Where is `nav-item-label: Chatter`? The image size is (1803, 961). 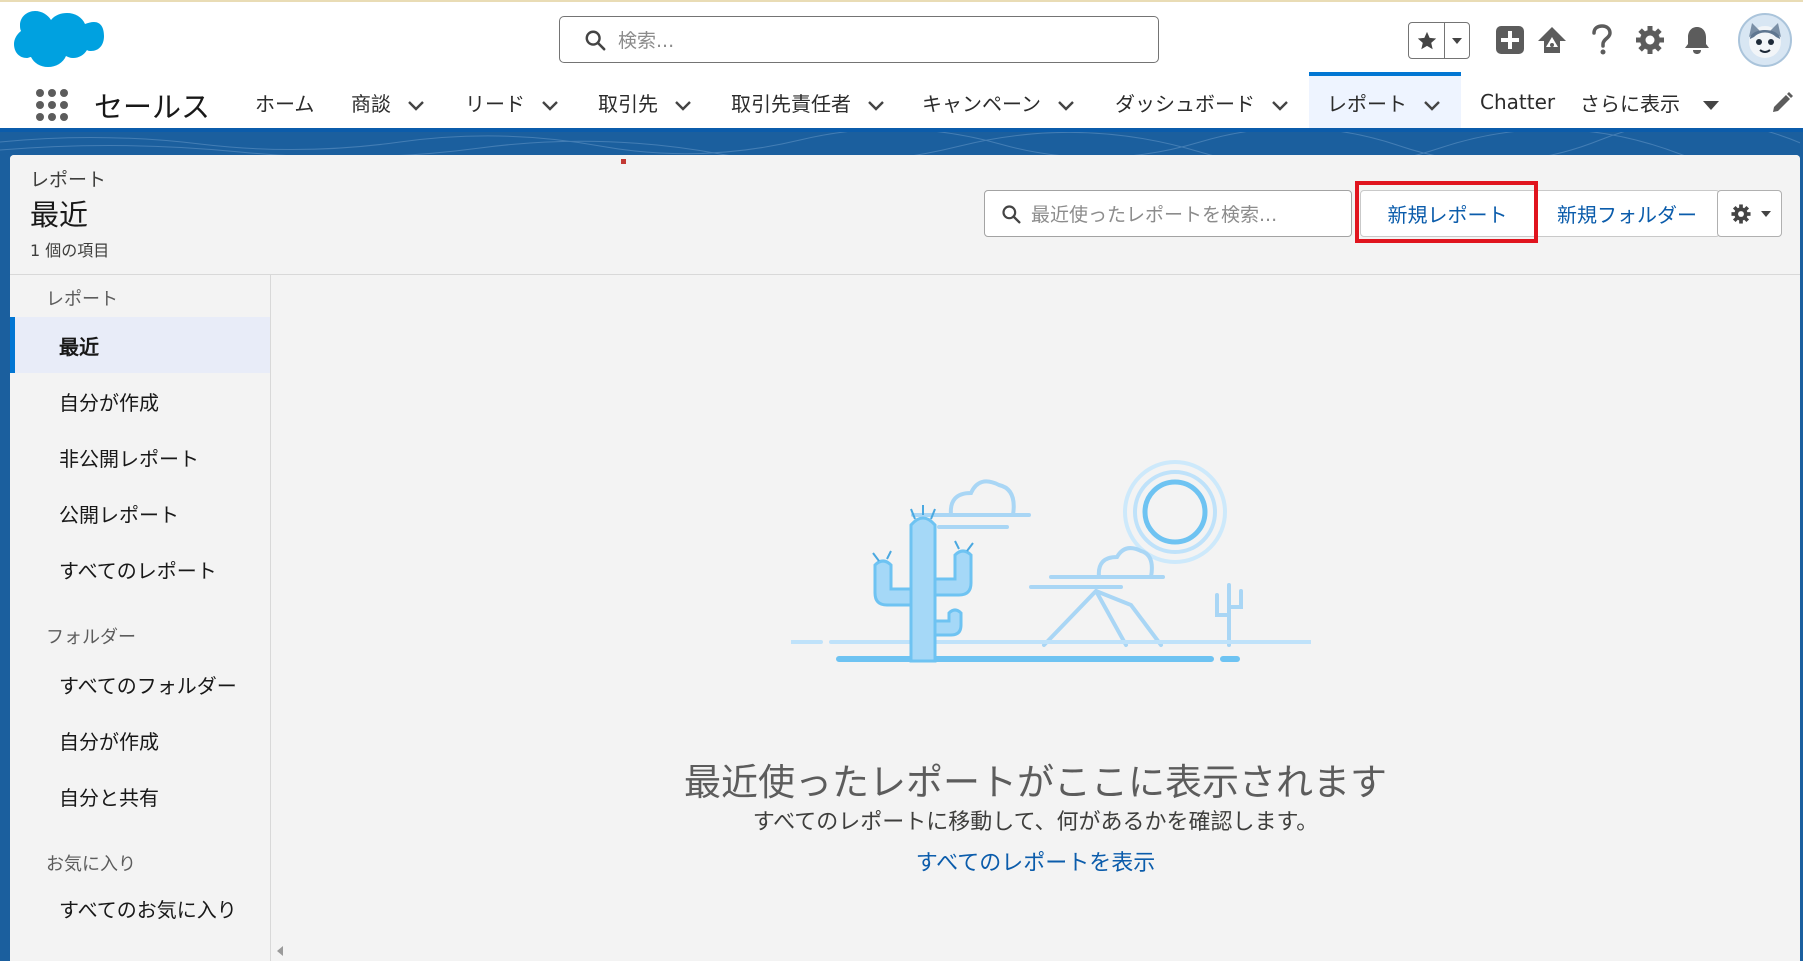 nav-item-label: Chatter is located at coordinates (1518, 102).